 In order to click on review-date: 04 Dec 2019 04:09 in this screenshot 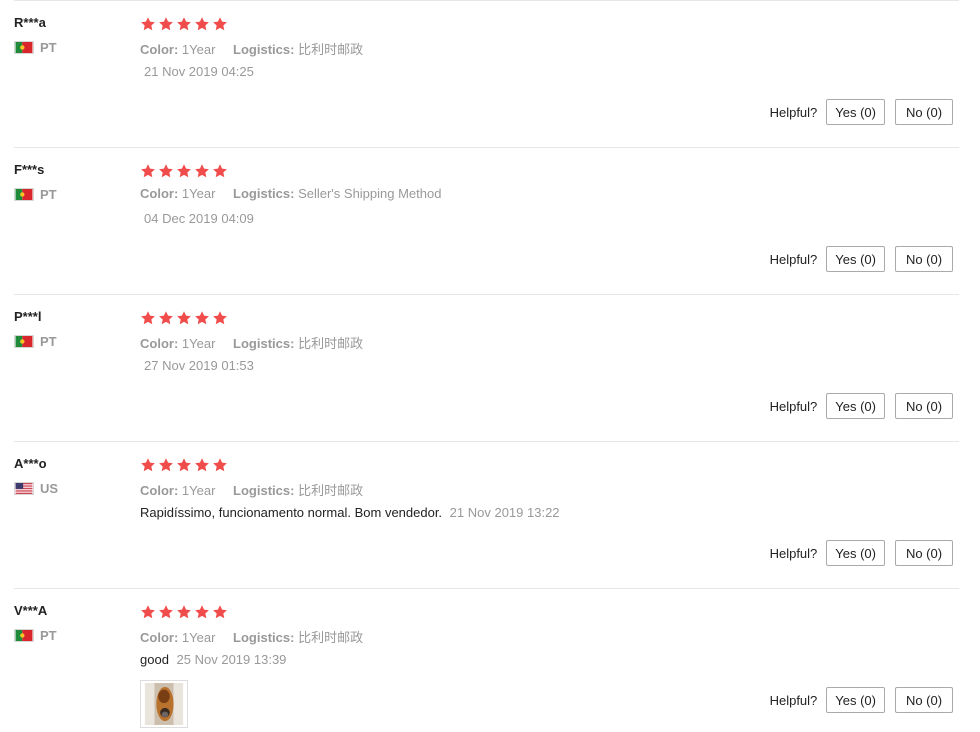, I will do `click(199, 218)`.